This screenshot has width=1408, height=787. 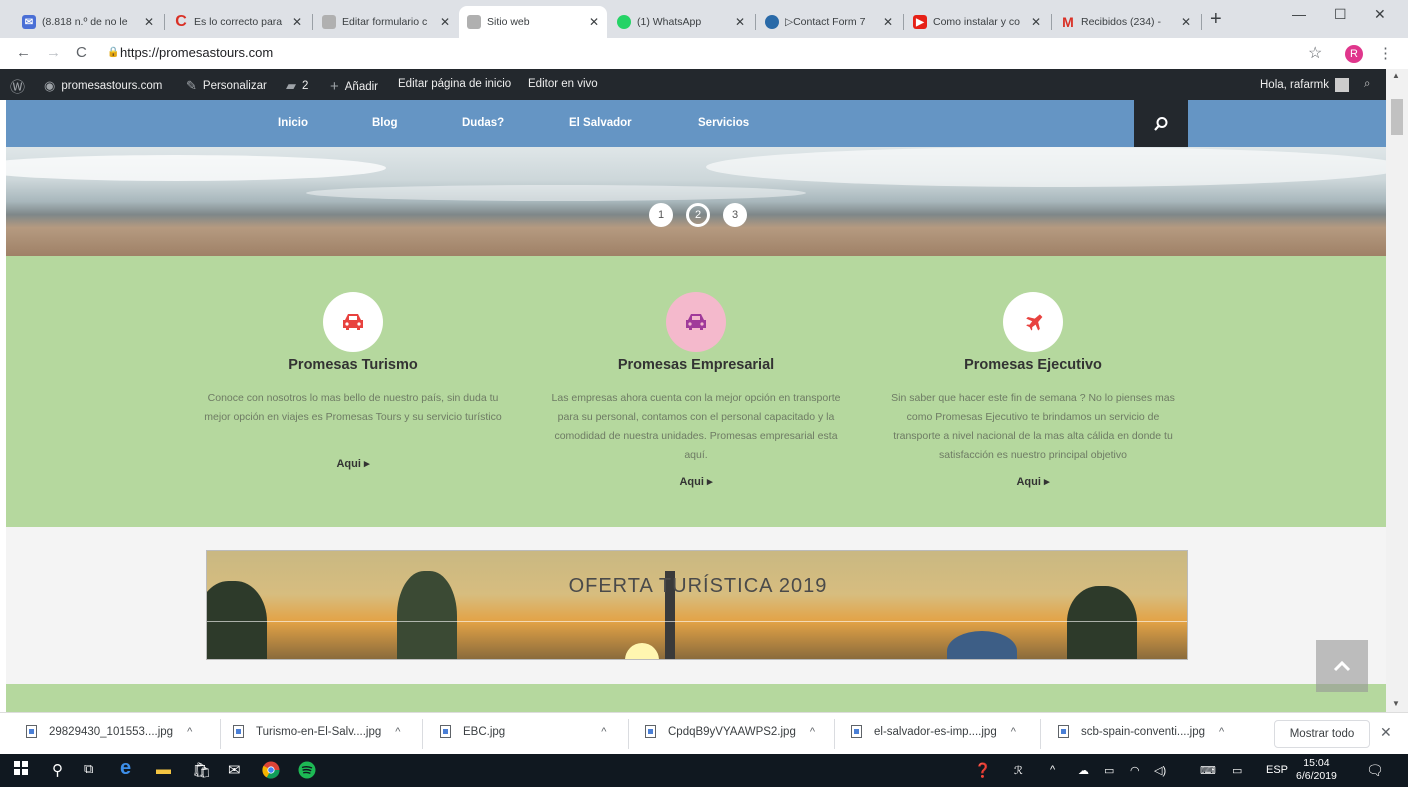 I want to click on onedrive-icon: ☁, so click(x=1083, y=770).